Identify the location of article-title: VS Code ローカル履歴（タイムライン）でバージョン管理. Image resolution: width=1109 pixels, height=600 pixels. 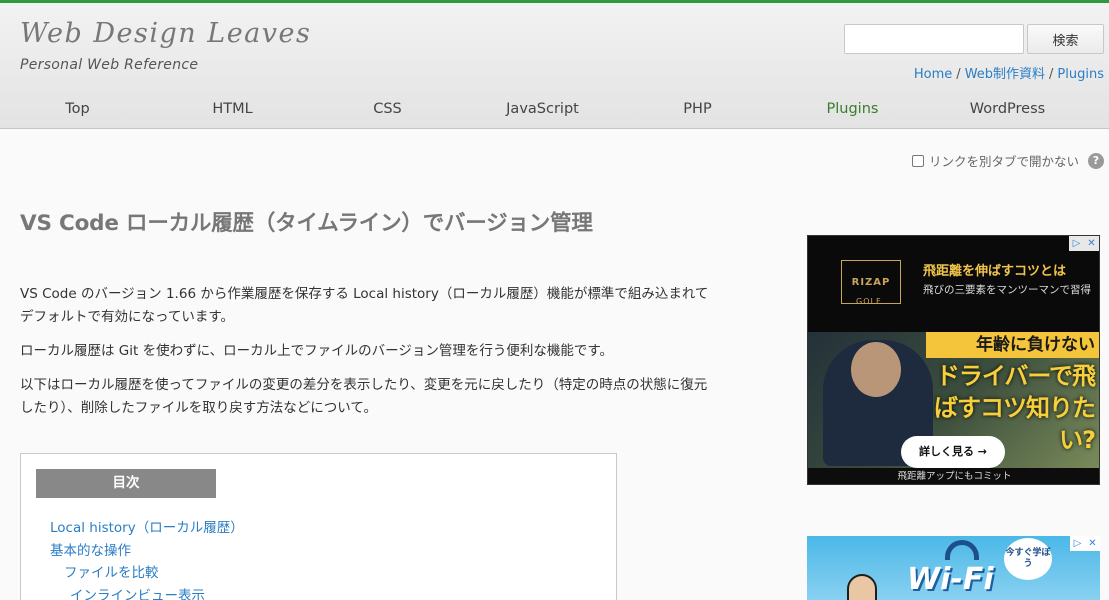
(306, 223).